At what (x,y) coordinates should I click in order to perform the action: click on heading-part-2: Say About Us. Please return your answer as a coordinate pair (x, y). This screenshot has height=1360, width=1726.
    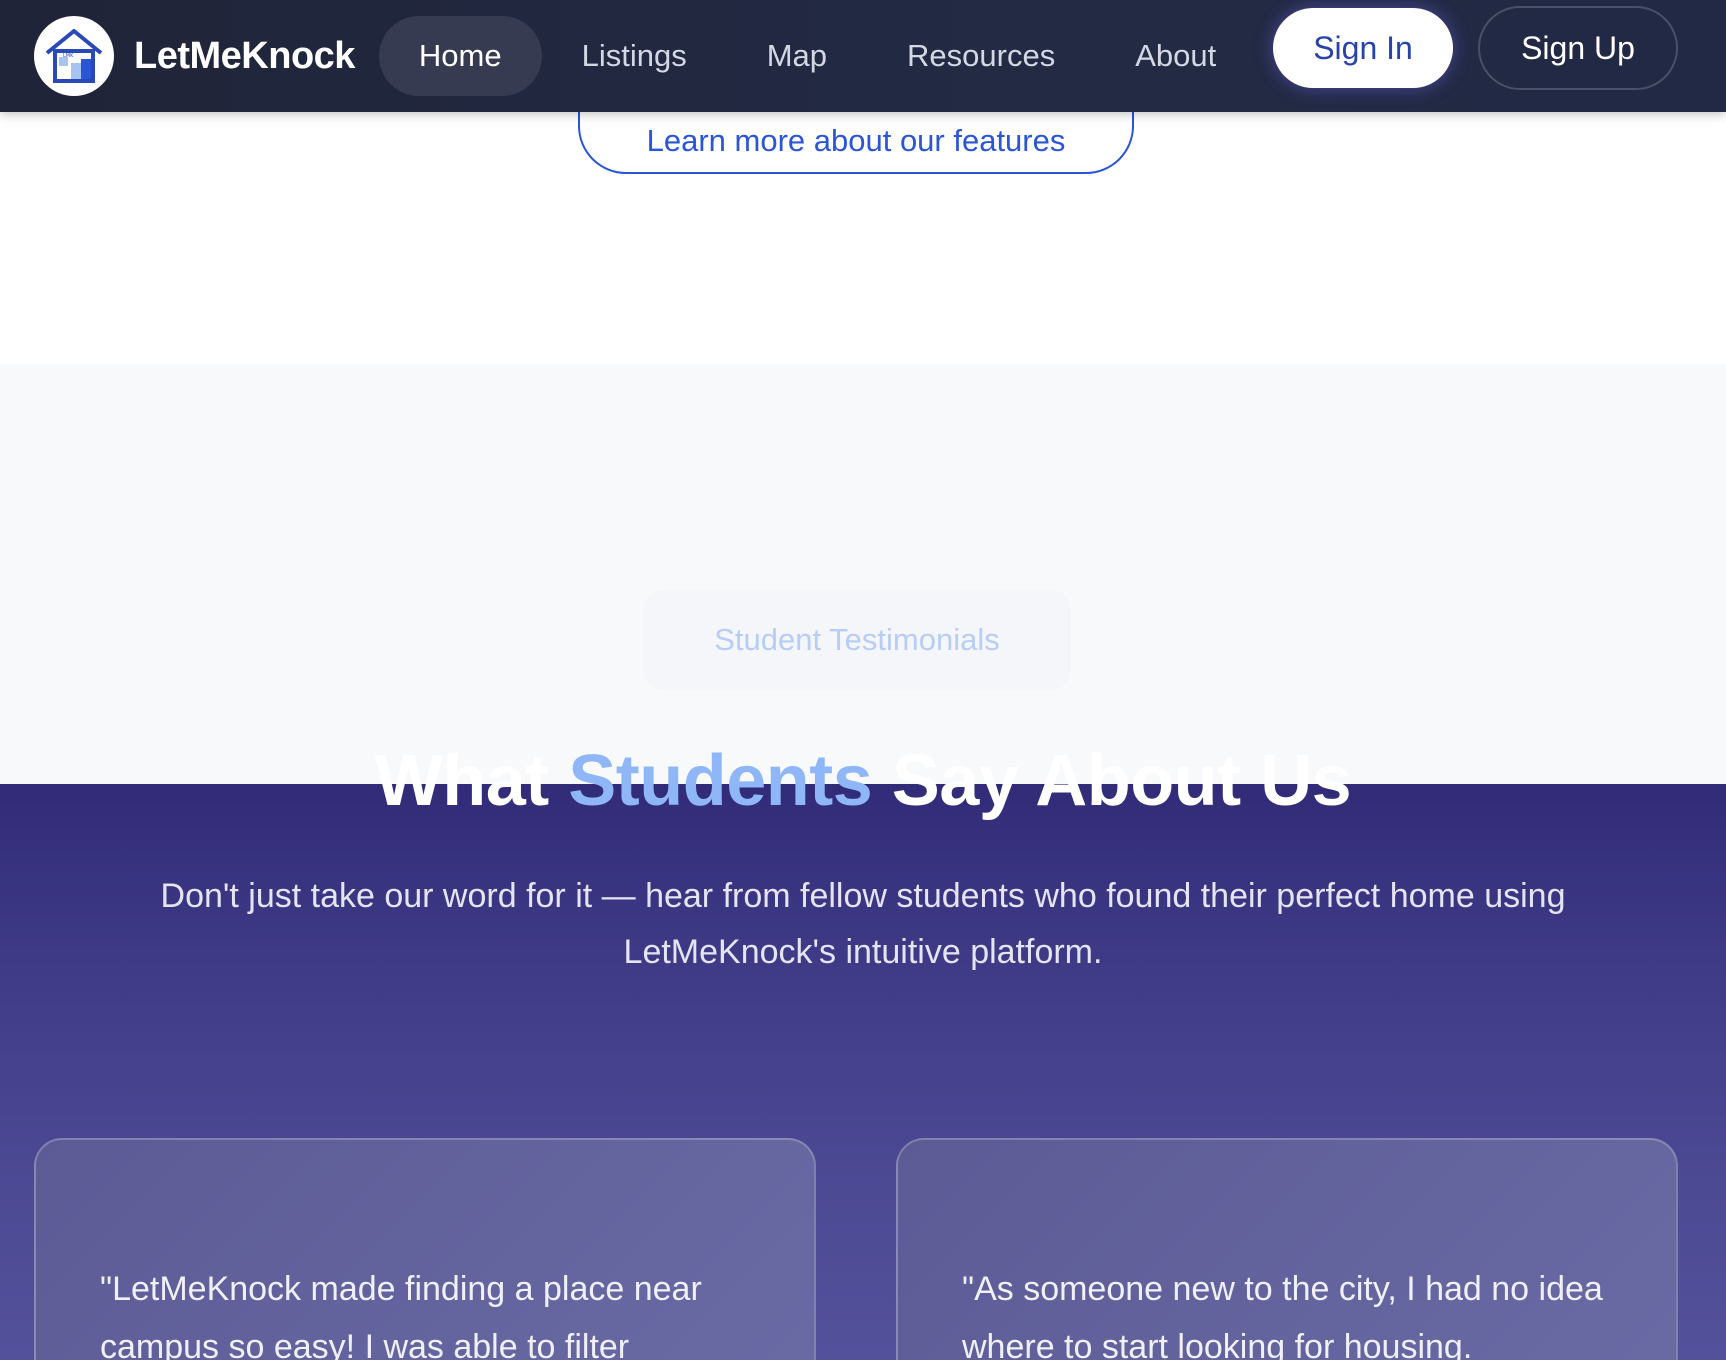
    Looking at the image, I should click on (1112, 781).